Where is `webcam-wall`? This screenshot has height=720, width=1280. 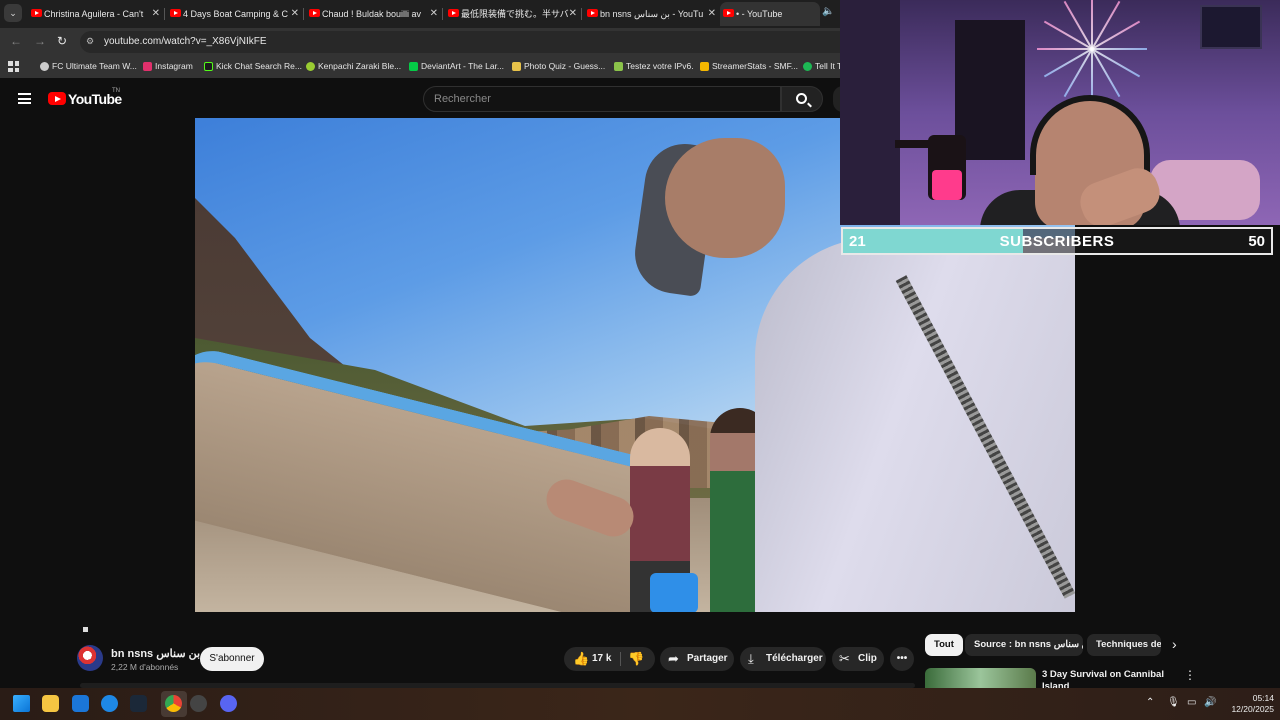
webcam-wall is located at coordinates (870, 112).